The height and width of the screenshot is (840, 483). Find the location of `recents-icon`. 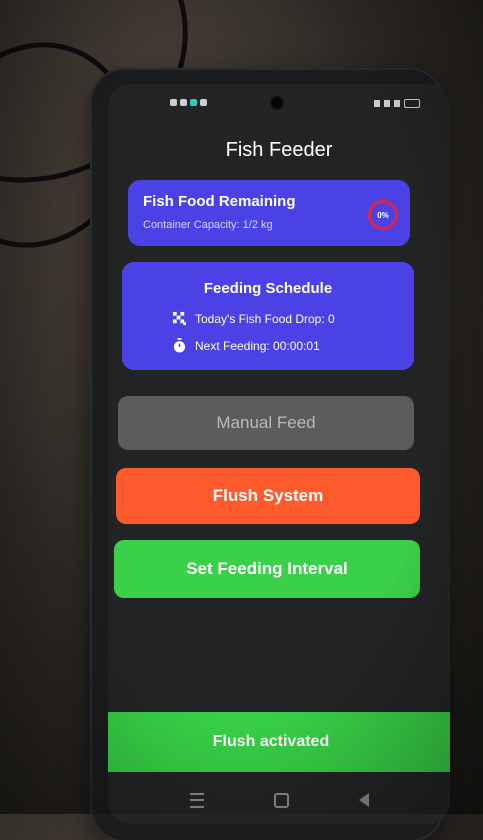

recents-icon is located at coordinates (196, 800).